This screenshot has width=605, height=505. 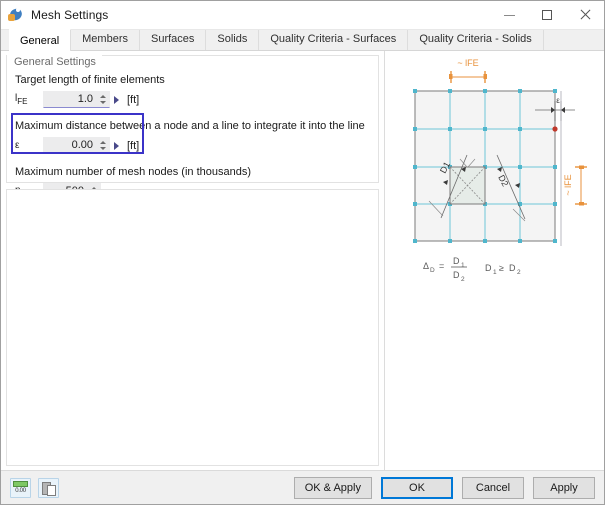 I want to click on max-distance-input, so click(x=70, y=145).